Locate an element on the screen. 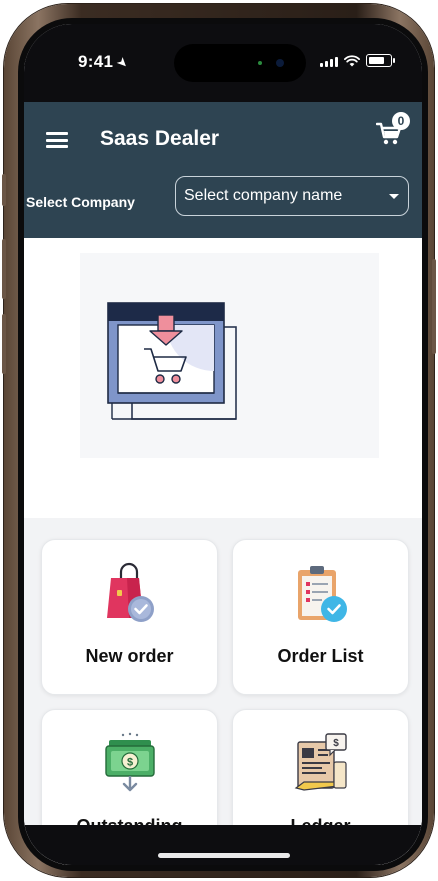  order-list-tile: Order List is located at coordinates (320, 617).